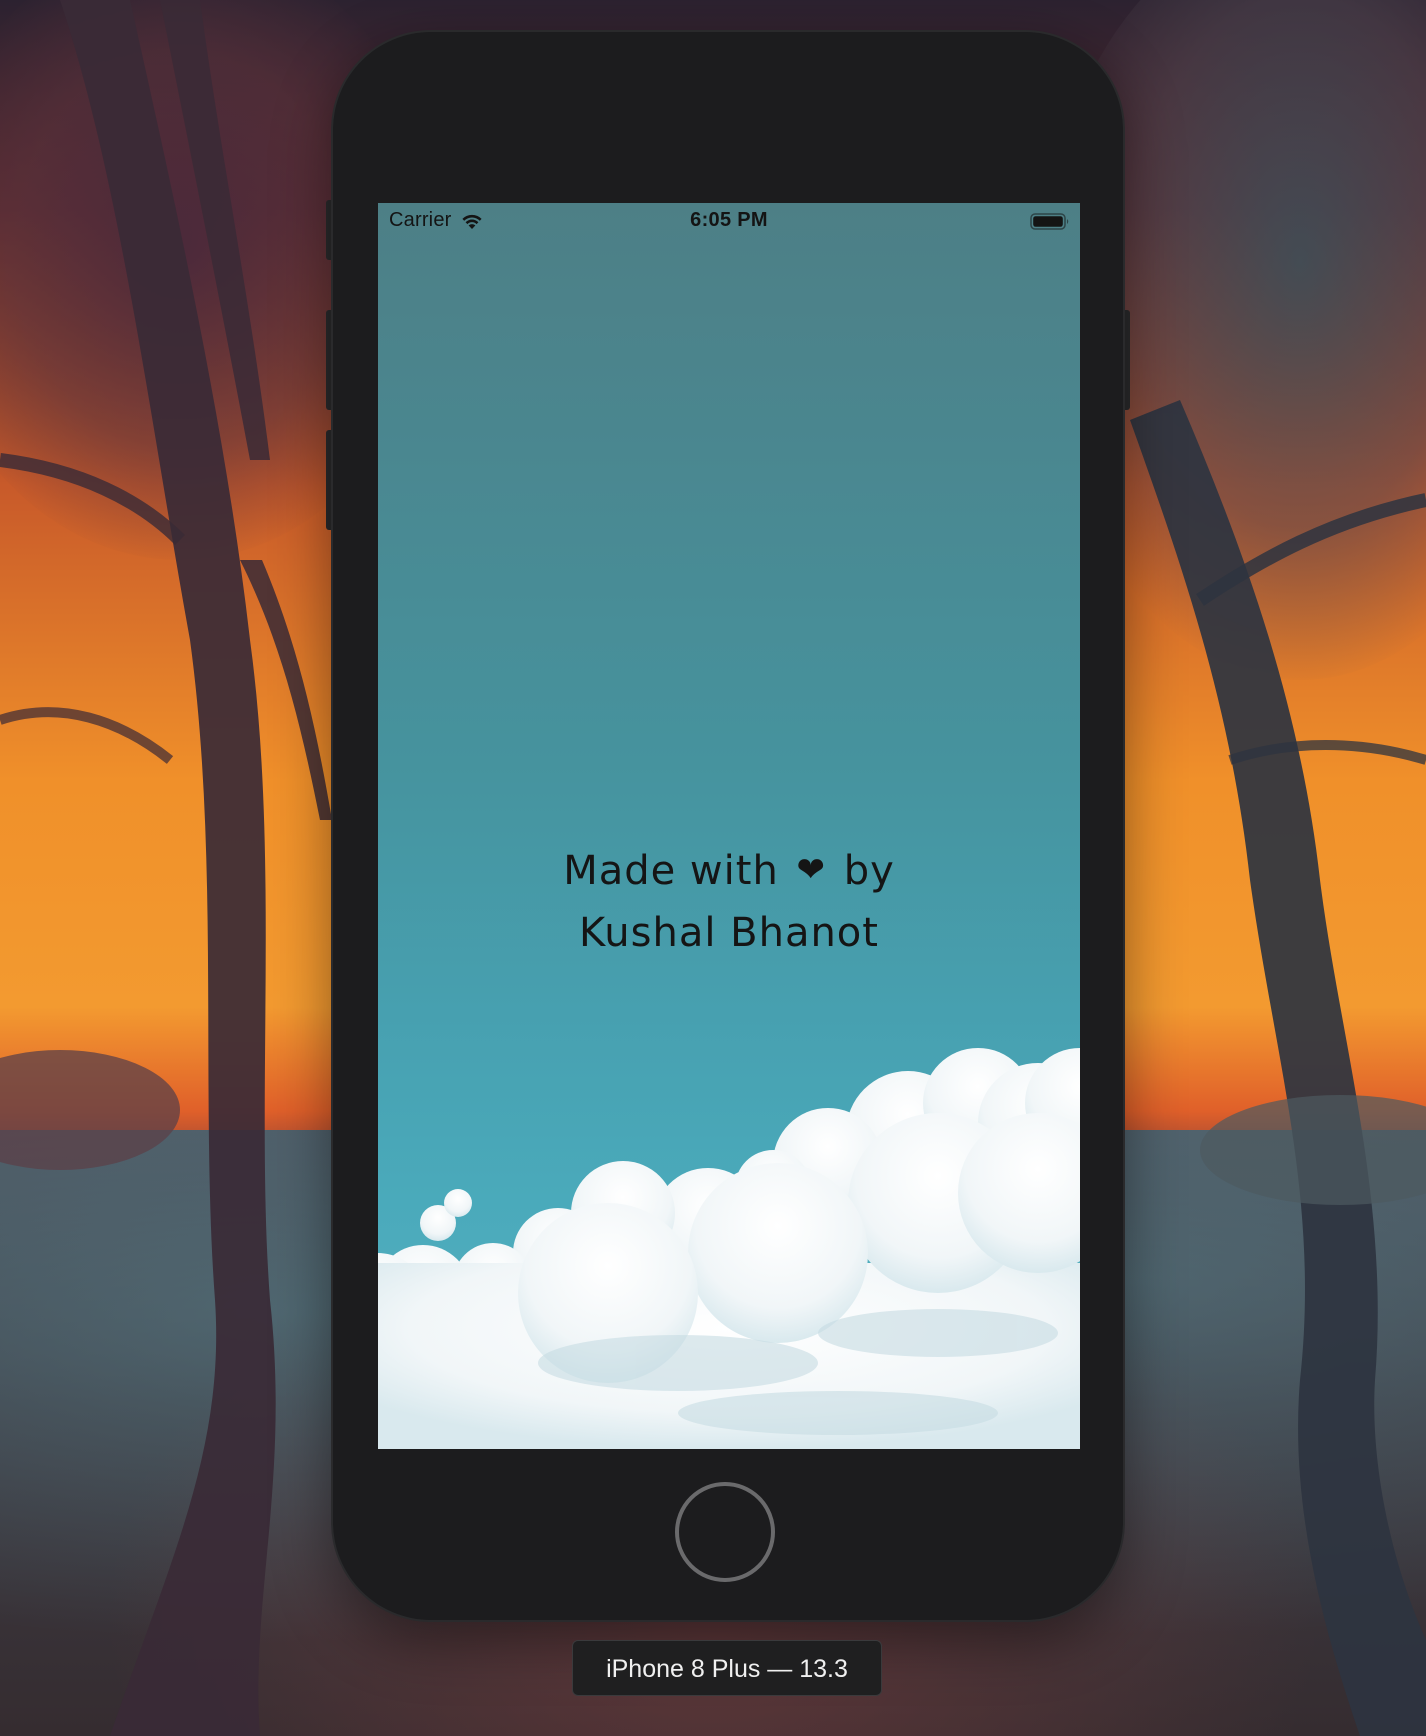 The image size is (1426, 1736). What do you see at coordinates (729, 933) in the screenshot?
I see `credit-author-name: Kushal Bhanot` at bounding box center [729, 933].